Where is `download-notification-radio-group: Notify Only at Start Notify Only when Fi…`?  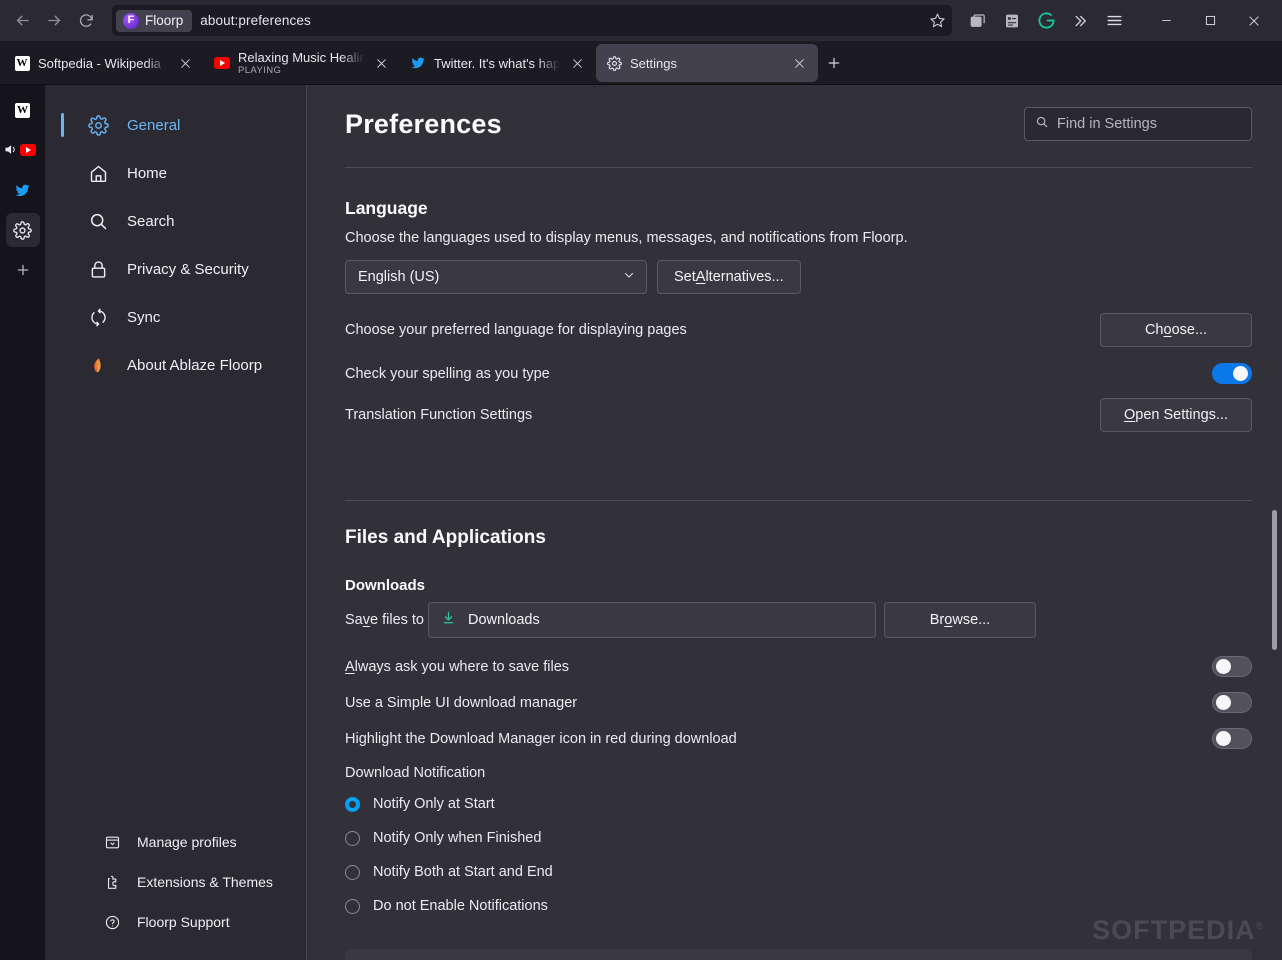 download-notification-radio-group: Notify Only at Start Notify Only when Fi… is located at coordinates (798, 855).